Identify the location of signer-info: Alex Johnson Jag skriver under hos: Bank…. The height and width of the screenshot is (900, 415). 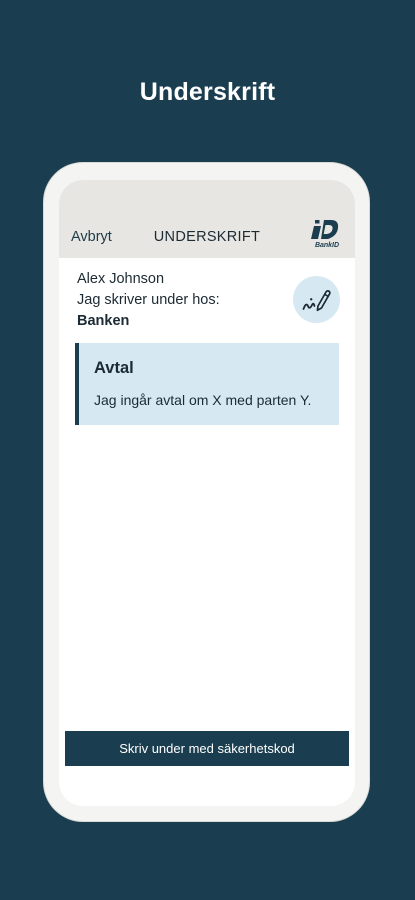
(177, 300).